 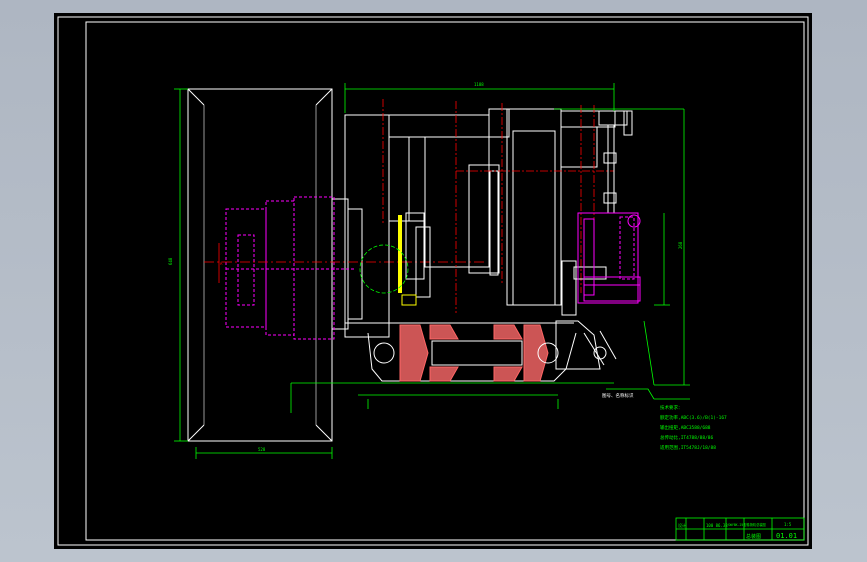 I want to click on callout-label: 图号、名称标识, so click(x=618, y=395).